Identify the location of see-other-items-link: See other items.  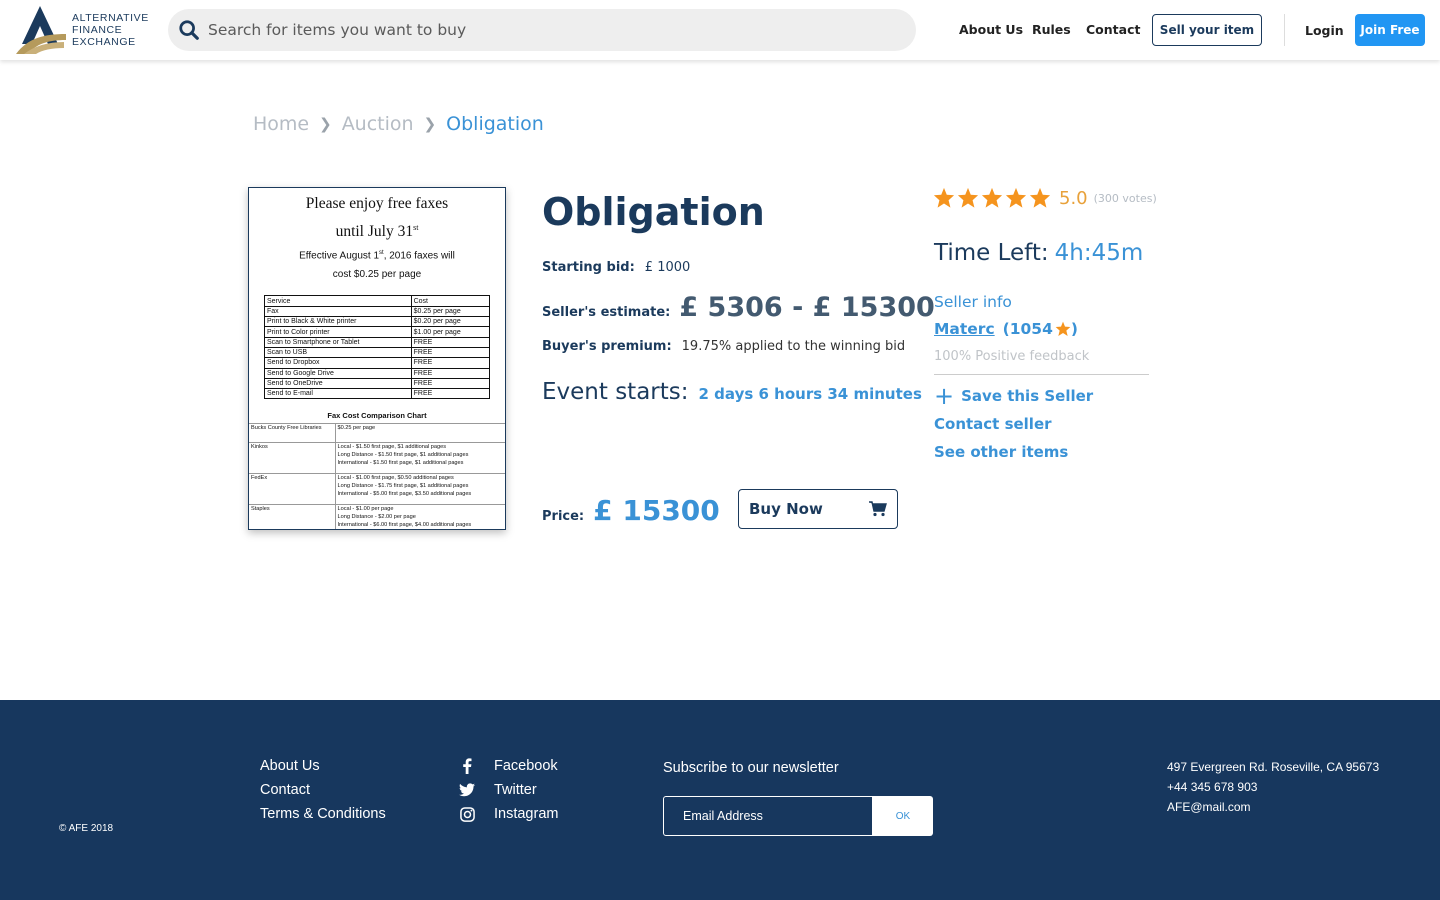
(1001, 452).